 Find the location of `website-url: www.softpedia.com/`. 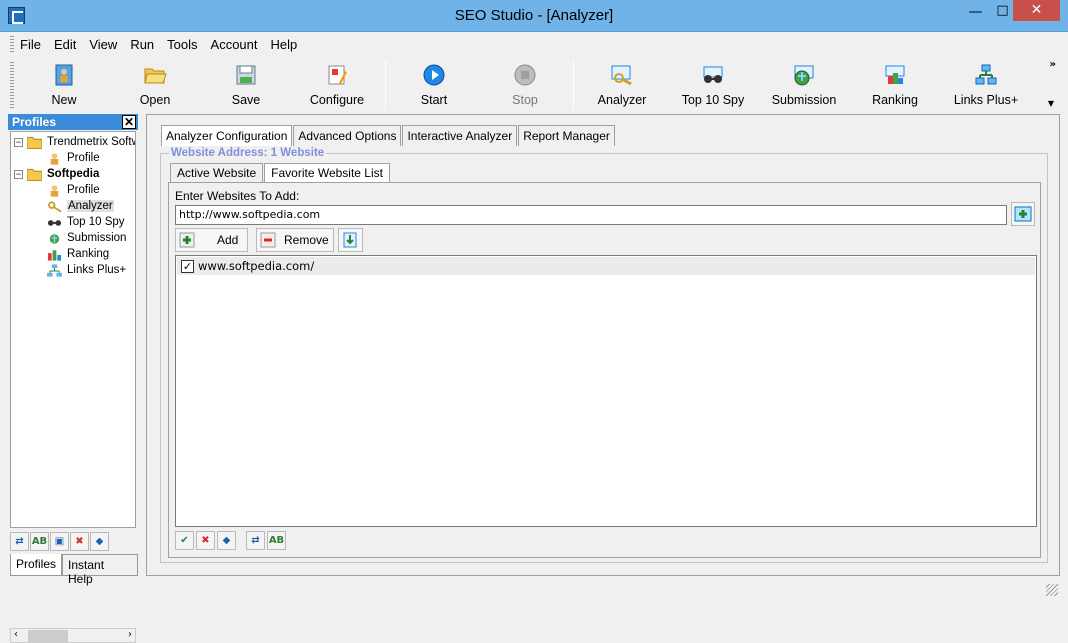

website-url: www.softpedia.com/ is located at coordinates (256, 266).